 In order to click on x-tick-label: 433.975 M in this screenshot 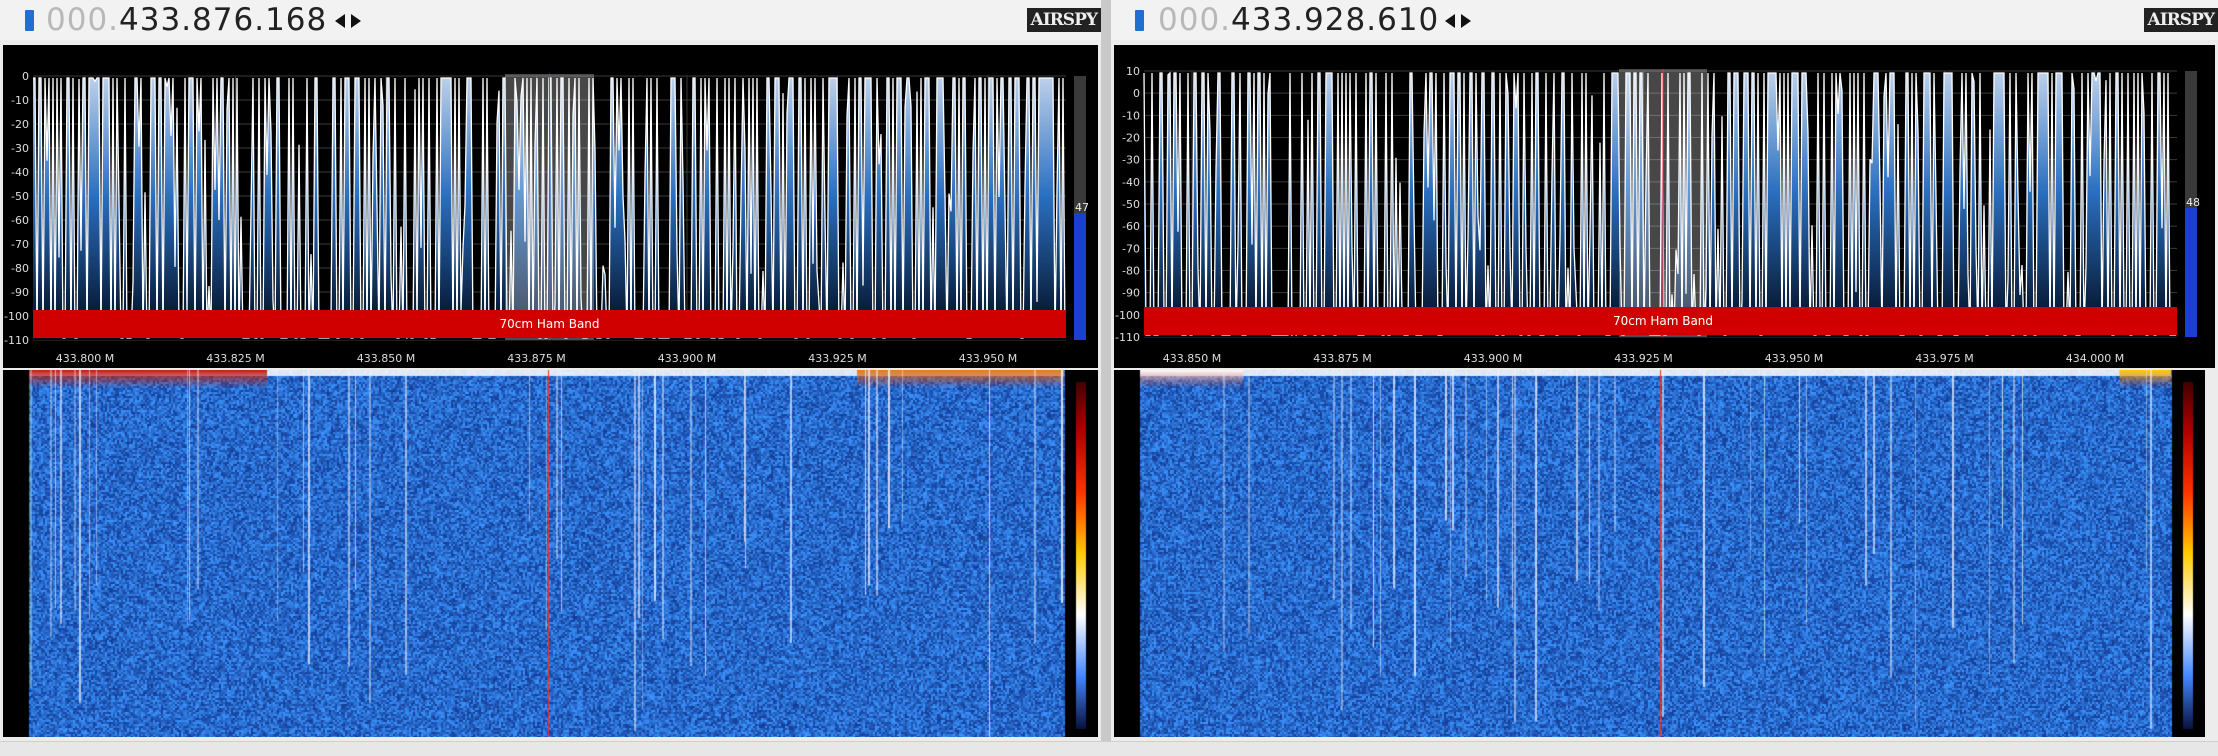, I will do `click(1944, 358)`.